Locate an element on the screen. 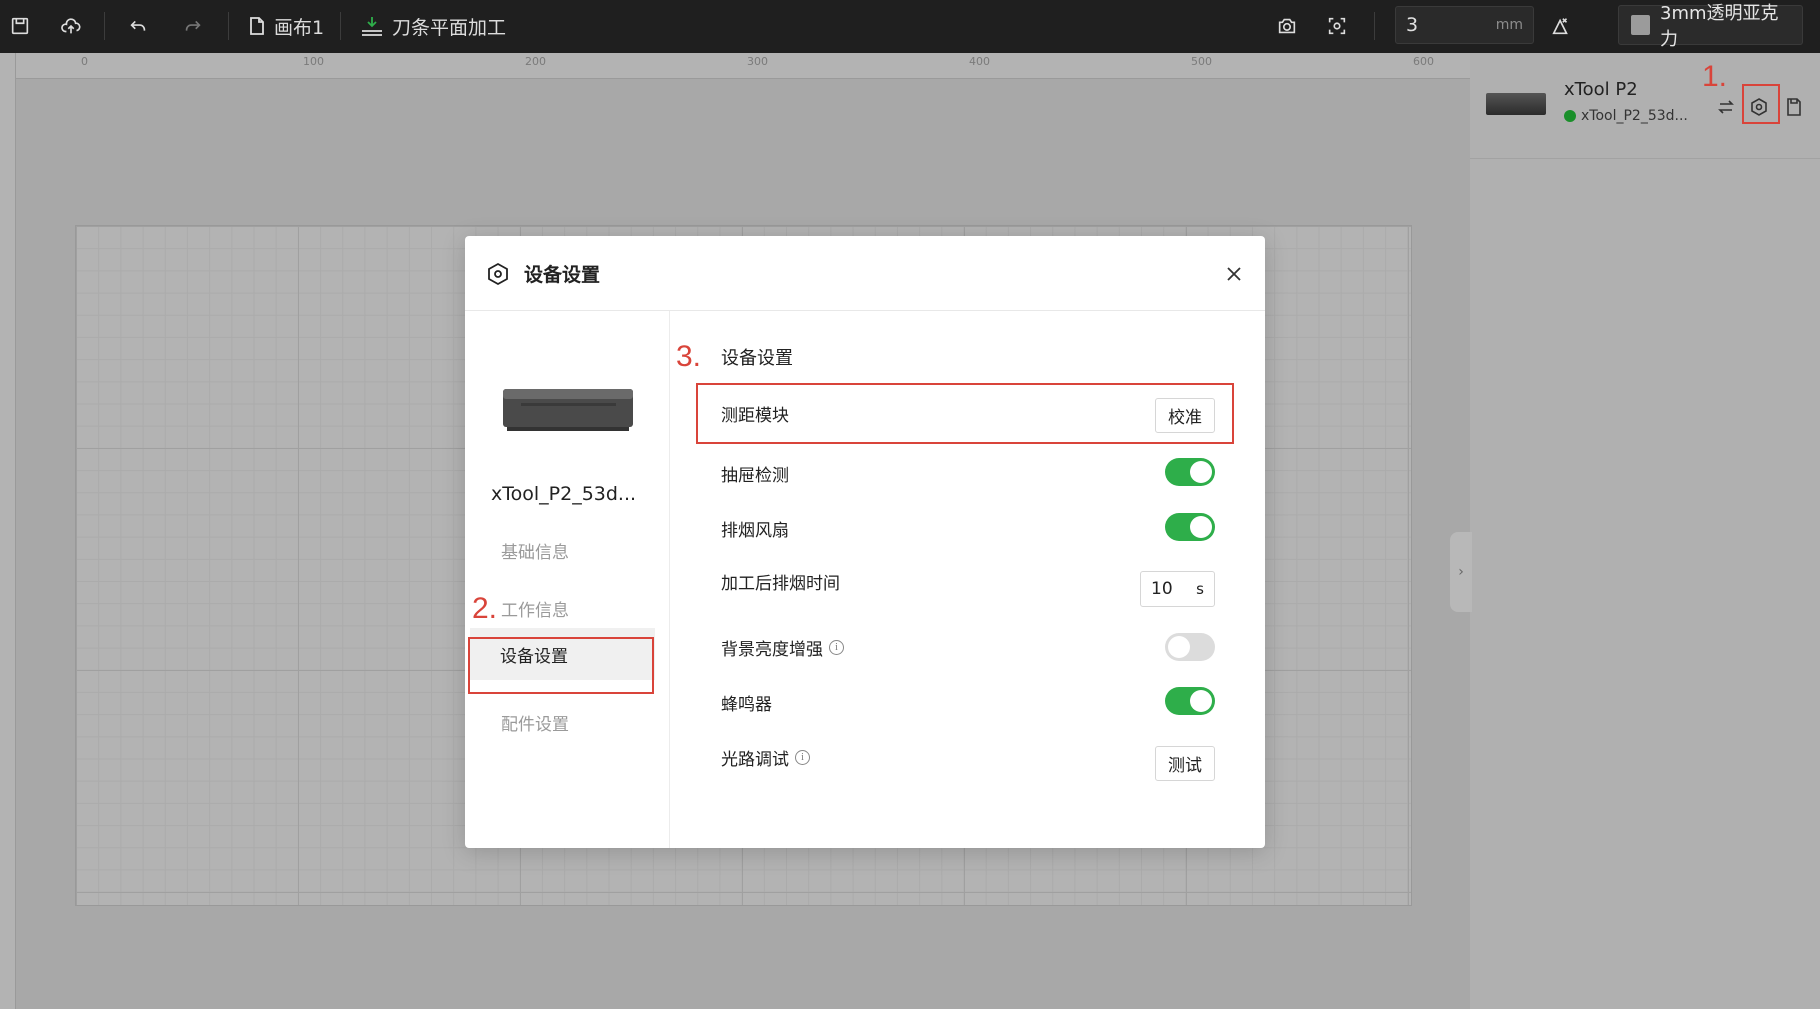  device-file-icon is located at coordinates (1794, 107).